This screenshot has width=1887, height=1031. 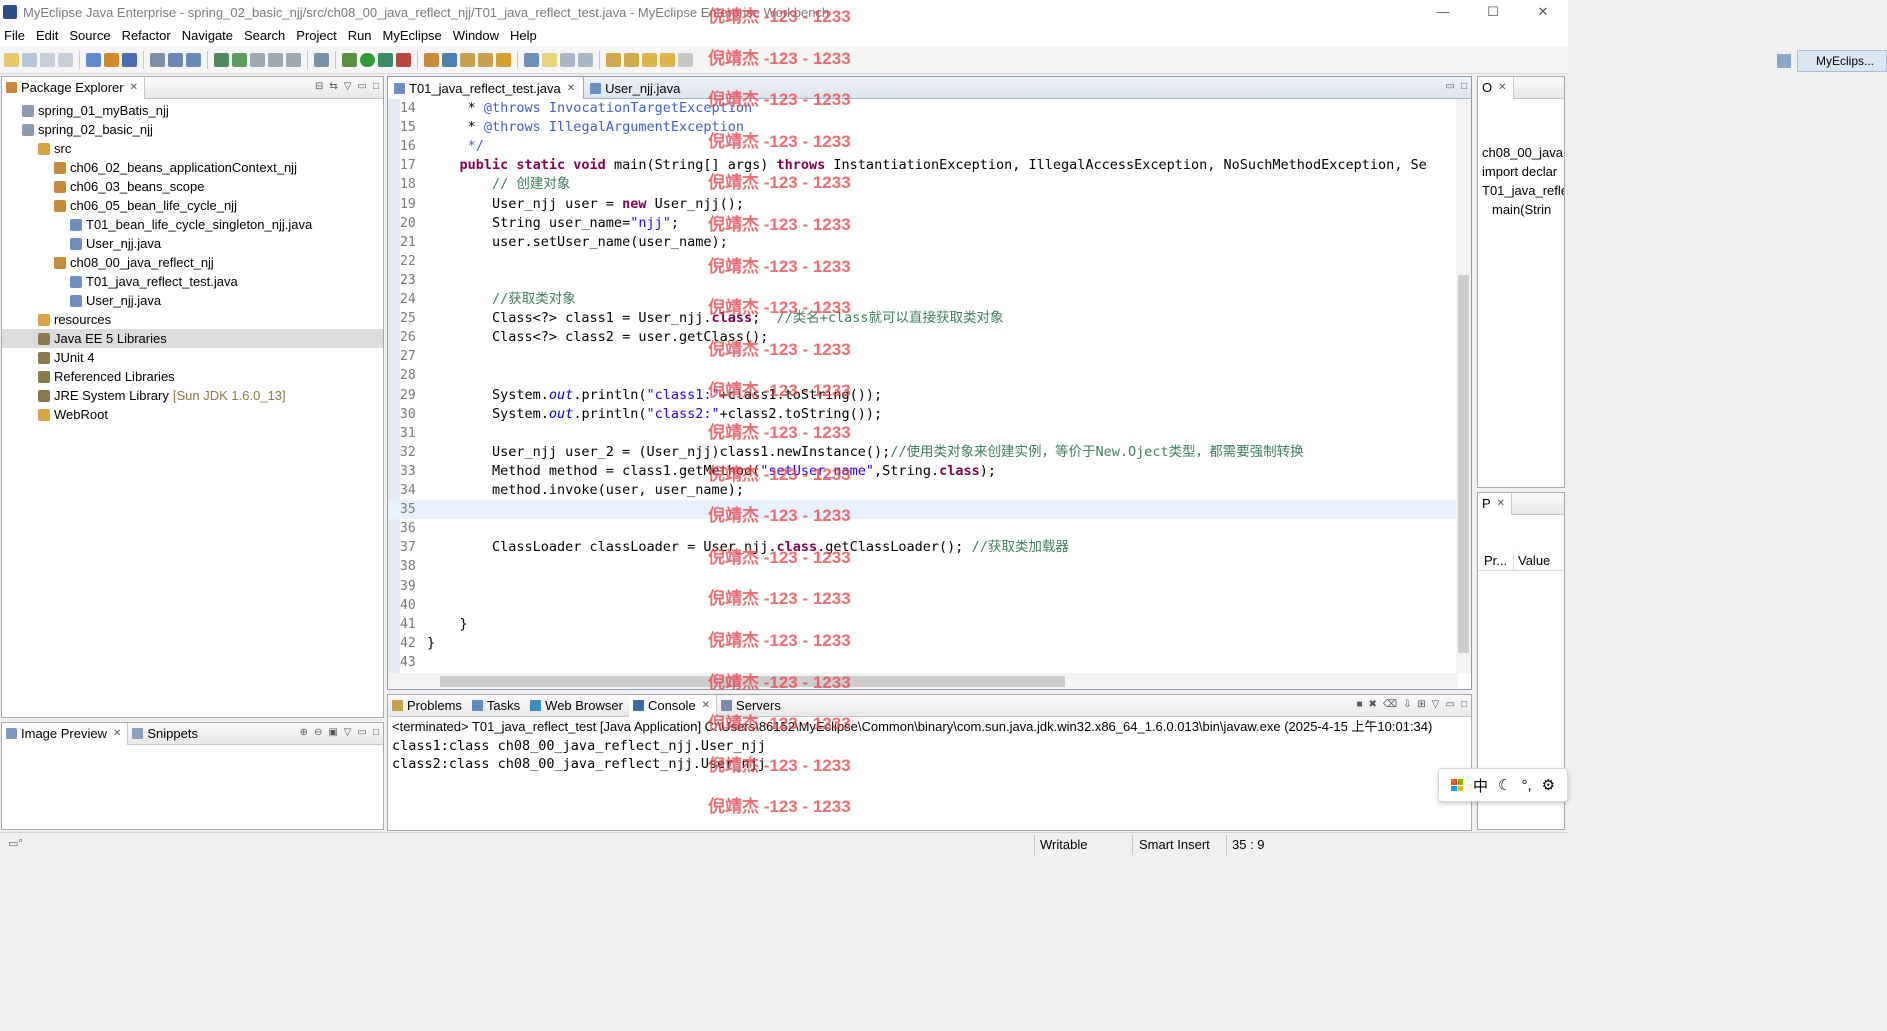 I want to click on minimize-button: —, so click(x=1443, y=12).